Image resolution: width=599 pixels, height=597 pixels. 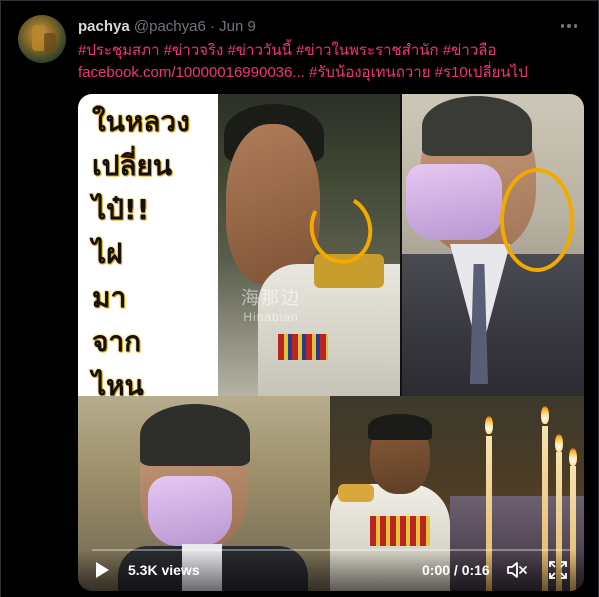 I want to click on caption-line: เปลี่ยน, so click(x=132, y=165).